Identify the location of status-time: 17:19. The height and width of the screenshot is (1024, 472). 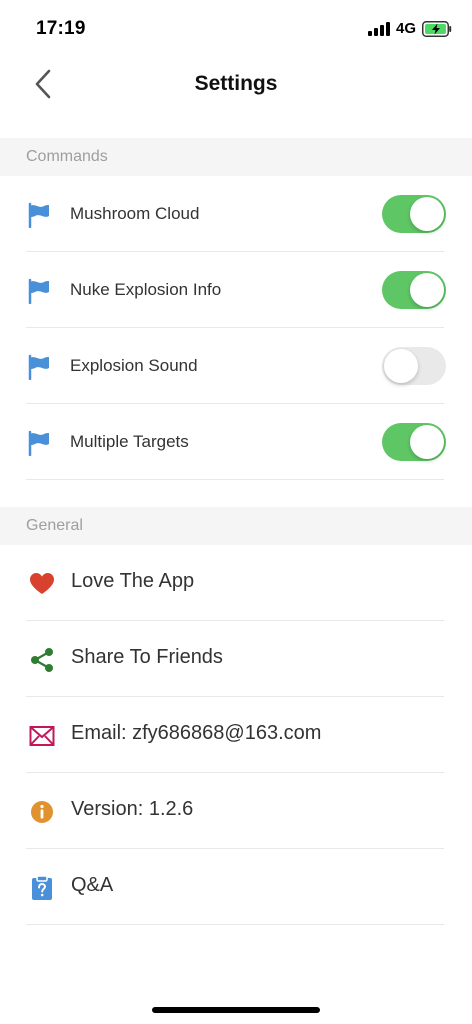
(61, 28).